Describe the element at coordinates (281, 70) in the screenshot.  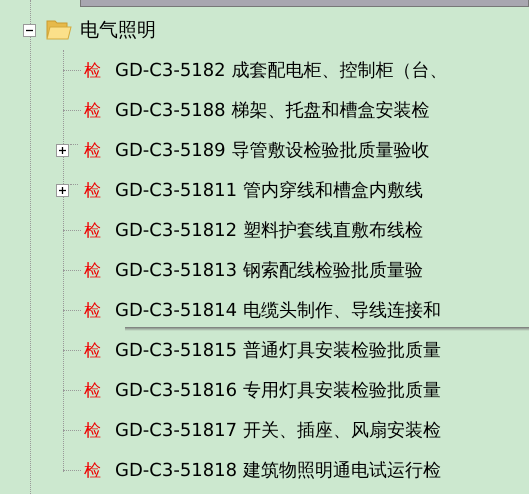
I see `tree-item: GD-C3-5182 成套配电柜、控制柜（台、` at that location.